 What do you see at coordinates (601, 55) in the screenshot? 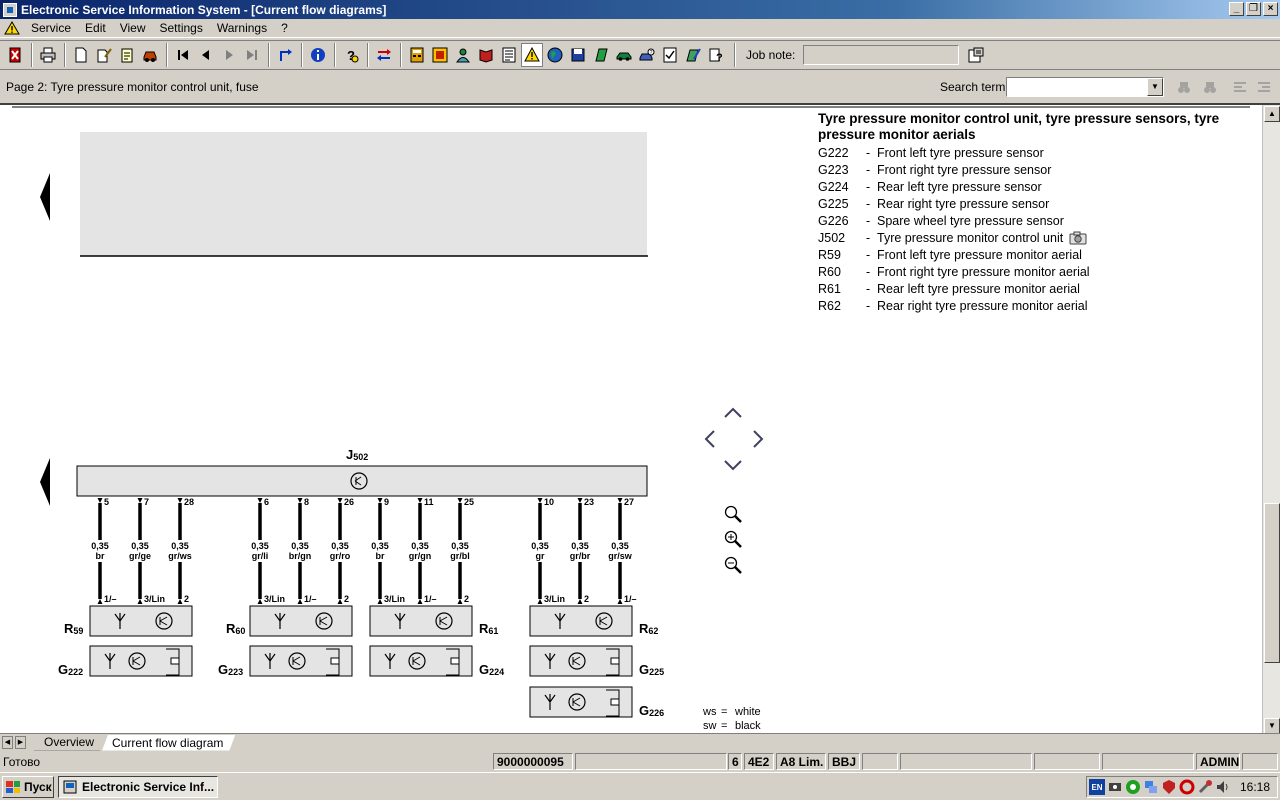
I see `tool-green-book-button` at bounding box center [601, 55].